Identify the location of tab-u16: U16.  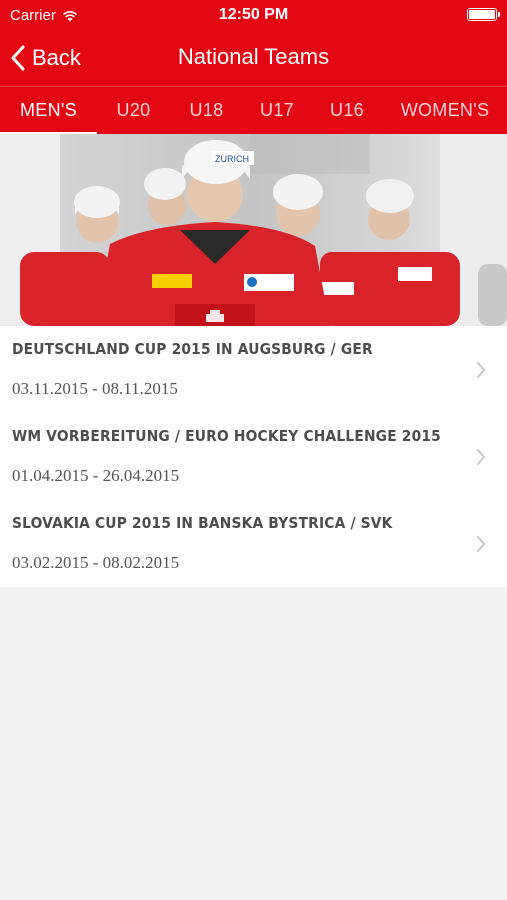
(347, 110).